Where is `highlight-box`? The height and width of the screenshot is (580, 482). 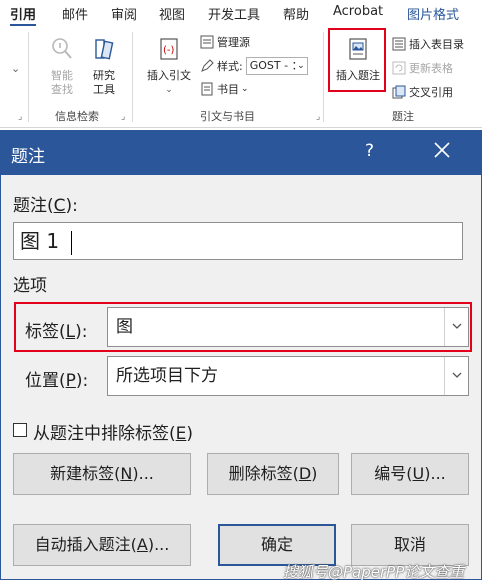 highlight-box is located at coordinates (357, 60).